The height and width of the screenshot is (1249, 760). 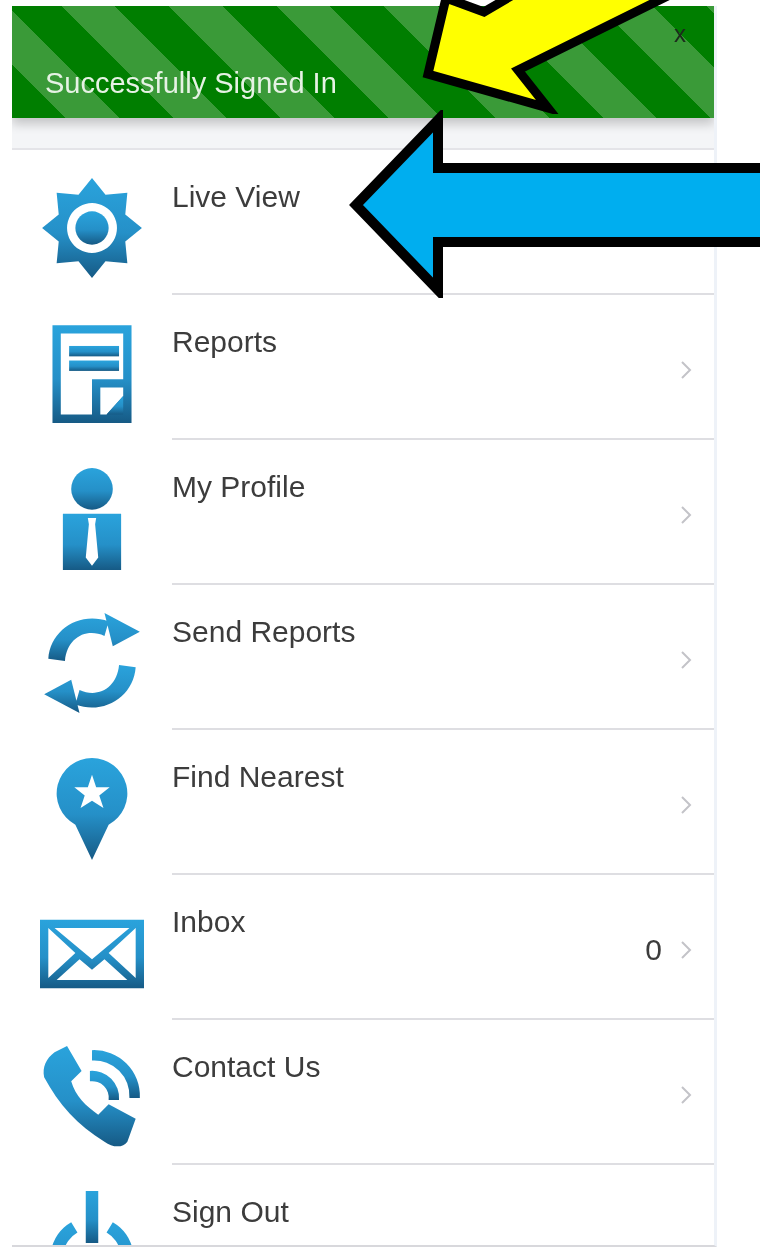 I want to click on menu-item-label: Contact Us, so click(x=246, y=1052).